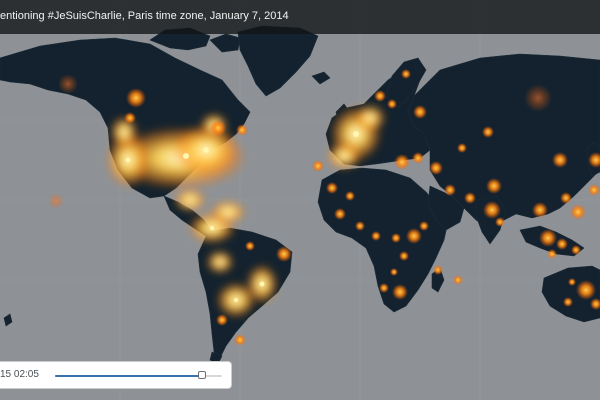  What do you see at coordinates (201, 375) in the screenshot?
I see `timeline-slider-handle` at bounding box center [201, 375].